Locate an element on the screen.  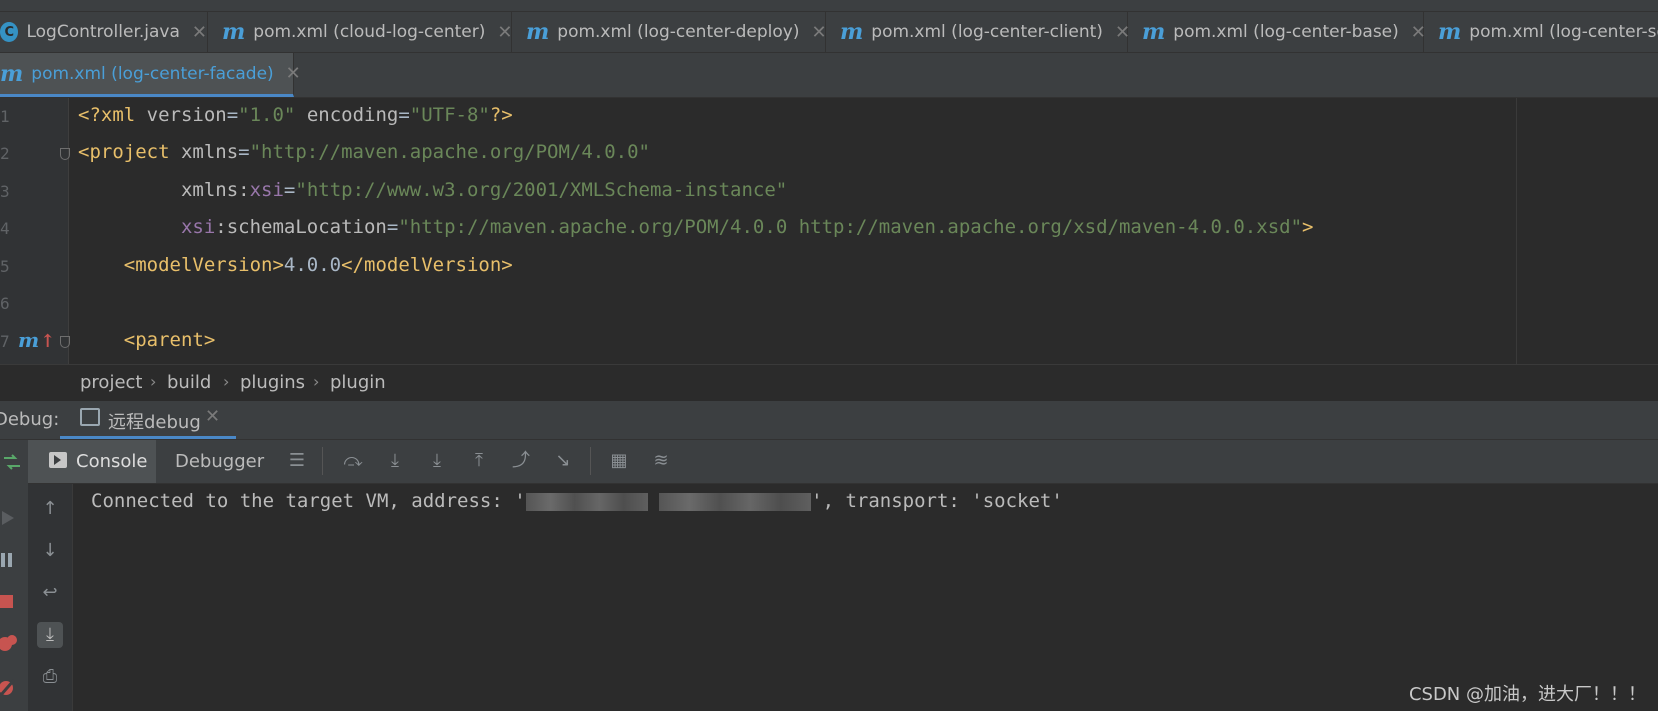
tab-label: LogController.java is located at coordinates (103, 32).